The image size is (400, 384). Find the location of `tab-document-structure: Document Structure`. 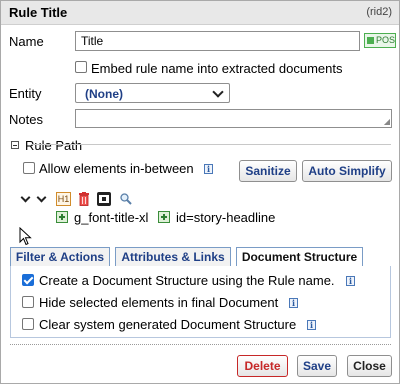

tab-document-structure: Document Structure is located at coordinates (299, 257).